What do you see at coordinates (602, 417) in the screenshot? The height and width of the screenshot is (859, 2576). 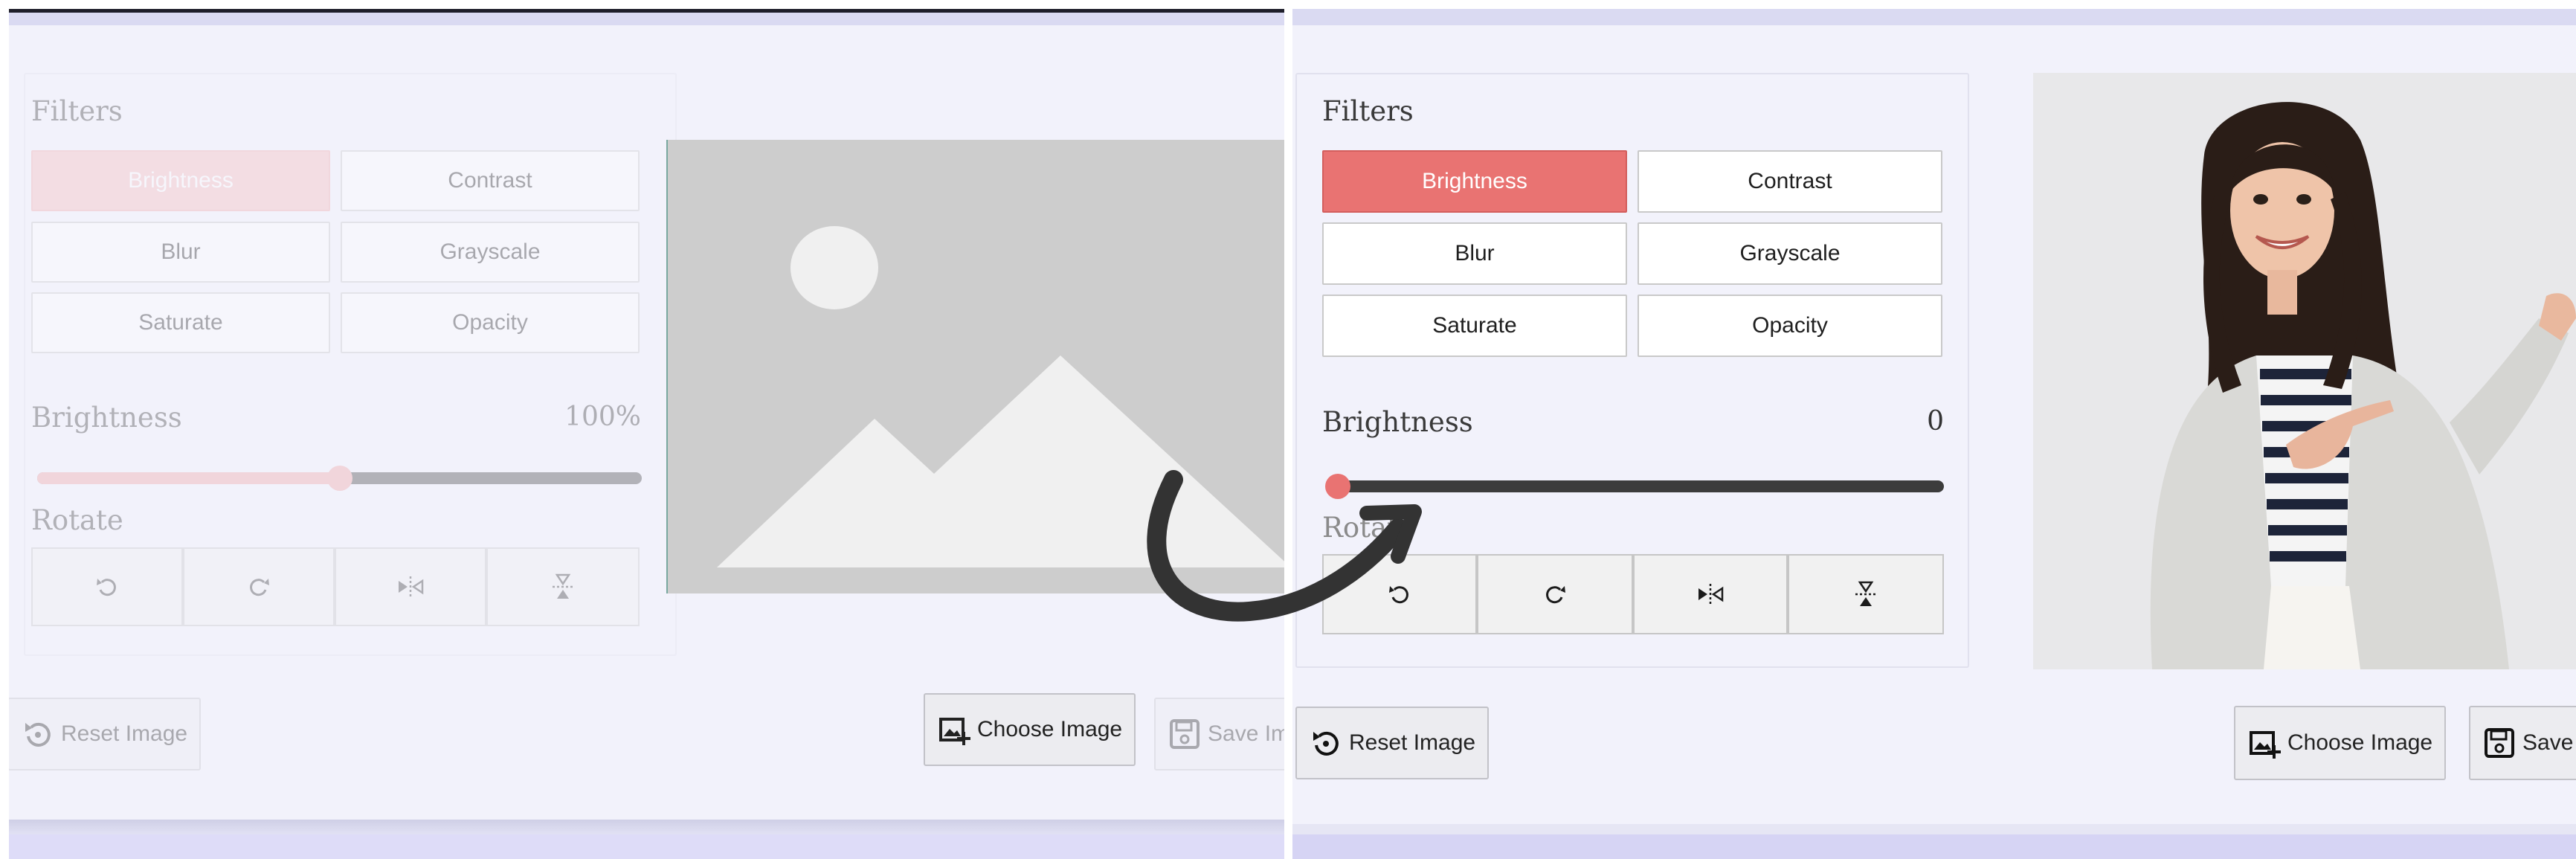 I see `slider-value: 100%` at bounding box center [602, 417].